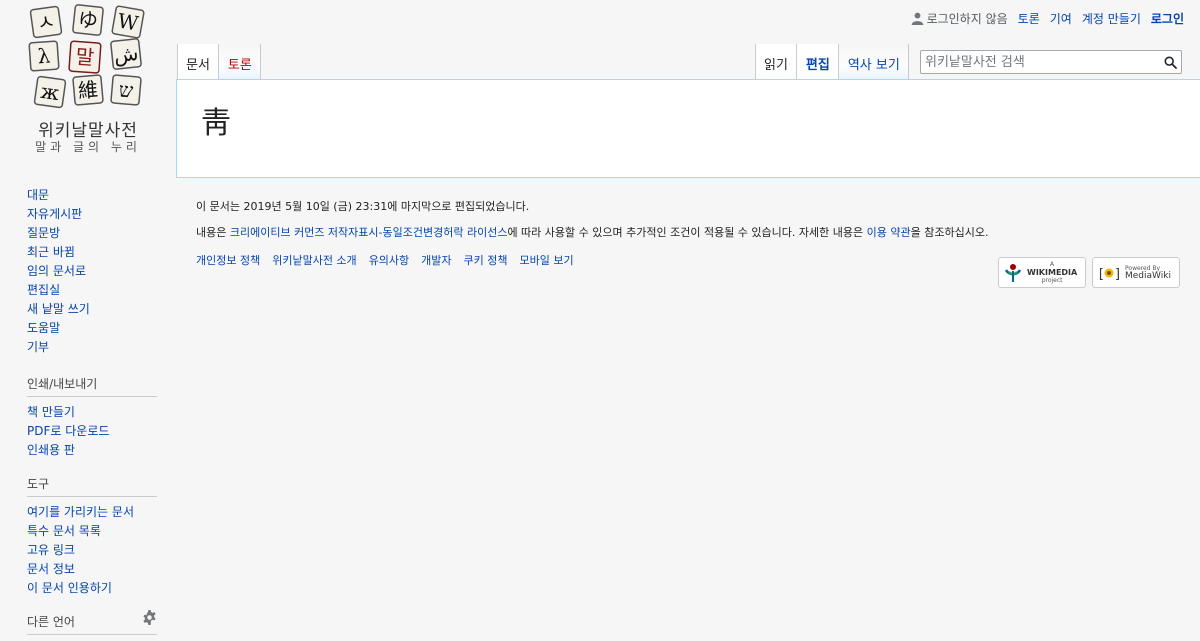 This screenshot has height=641, width=1200. What do you see at coordinates (44, 56) in the screenshot?
I see `logo-tile-4: λ` at bounding box center [44, 56].